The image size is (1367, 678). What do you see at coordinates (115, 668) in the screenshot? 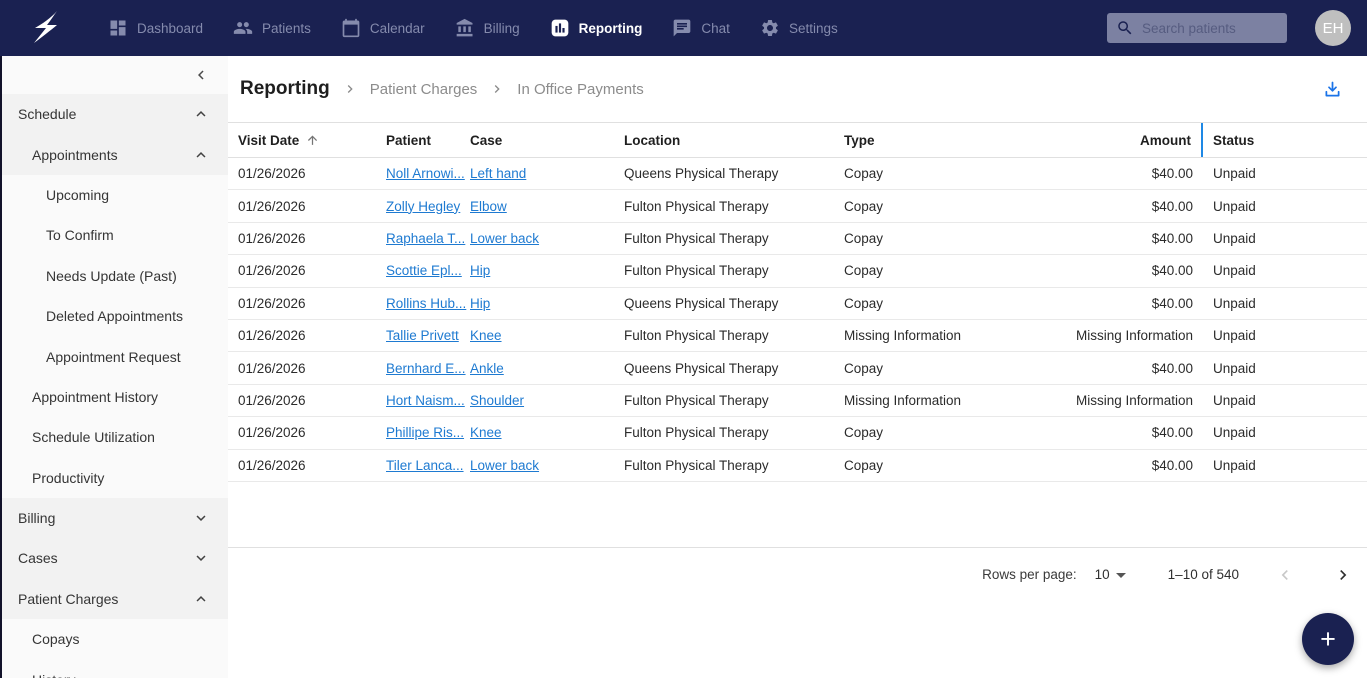
I see `sidebar-item-history: History` at bounding box center [115, 668].